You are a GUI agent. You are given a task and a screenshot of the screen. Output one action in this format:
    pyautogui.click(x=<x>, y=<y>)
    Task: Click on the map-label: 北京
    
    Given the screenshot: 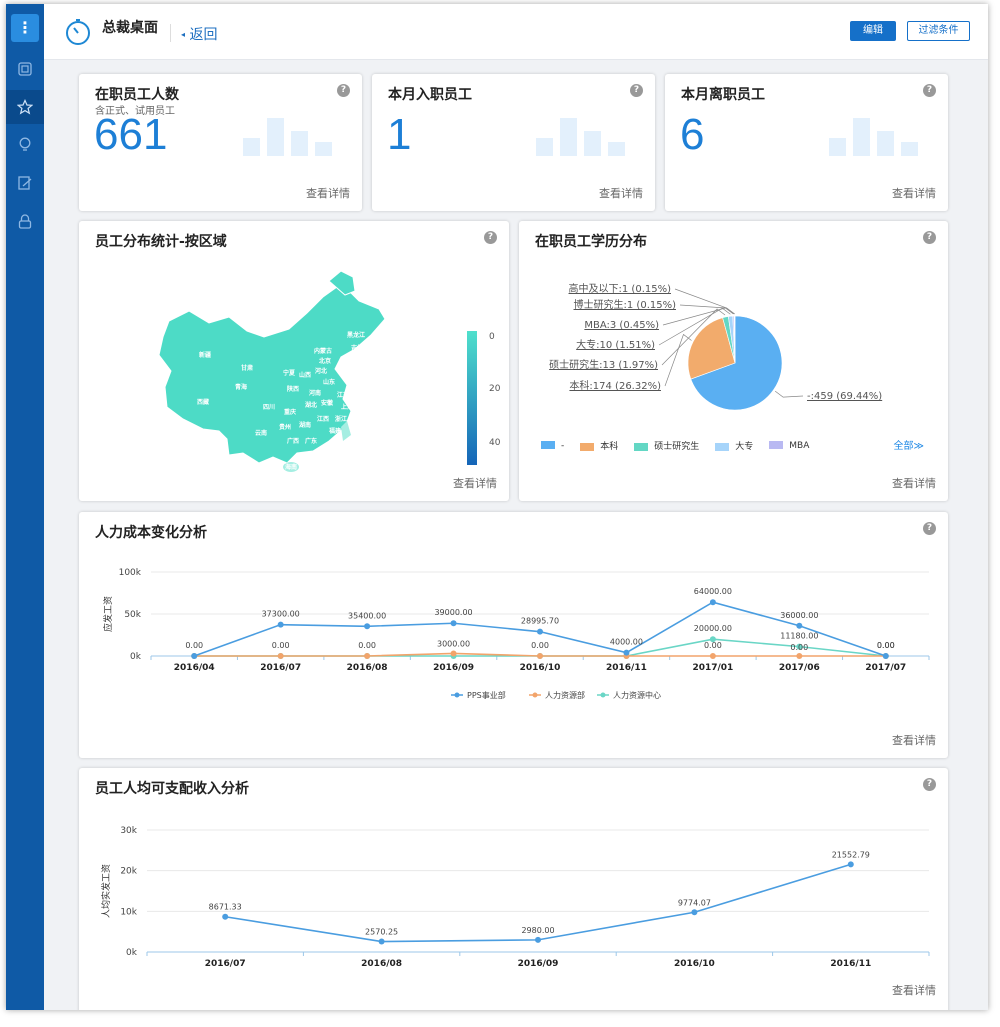 What is the action you would take?
    pyautogui.click(x=325, y=361)
    